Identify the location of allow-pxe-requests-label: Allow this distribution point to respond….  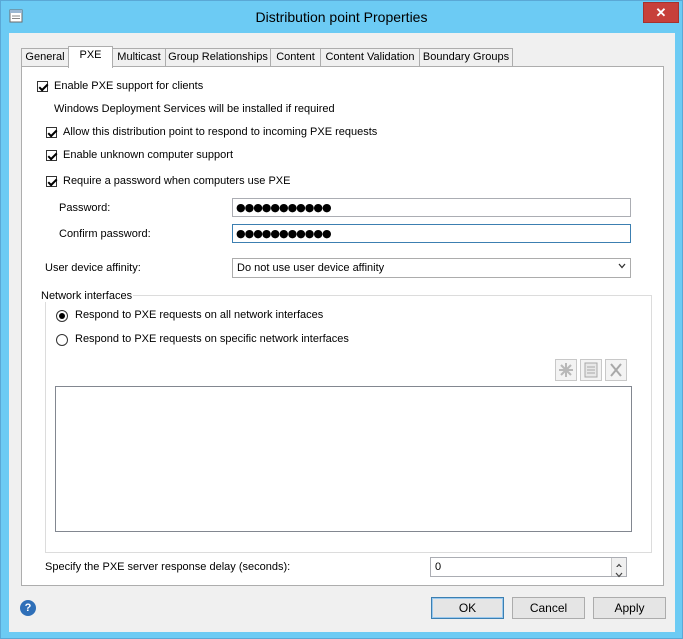
(220, 132).